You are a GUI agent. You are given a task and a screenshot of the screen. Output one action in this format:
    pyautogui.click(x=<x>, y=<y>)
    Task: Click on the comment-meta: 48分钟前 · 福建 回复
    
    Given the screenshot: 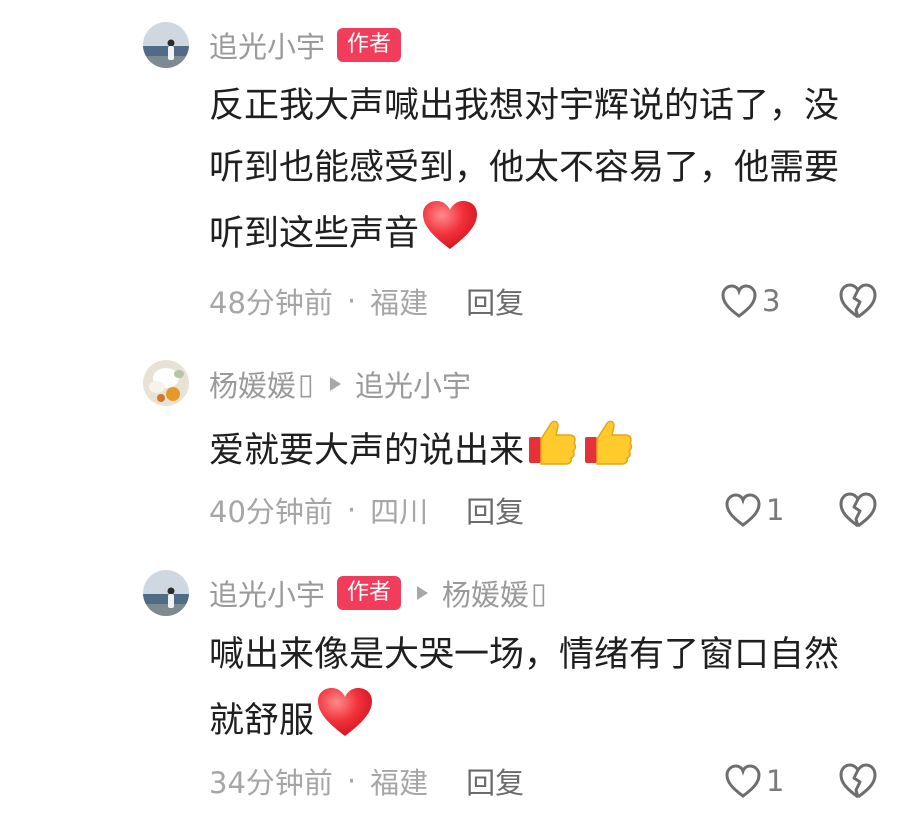 What is the action you would take?
    pyautogui.click(x=366, y=301)
    